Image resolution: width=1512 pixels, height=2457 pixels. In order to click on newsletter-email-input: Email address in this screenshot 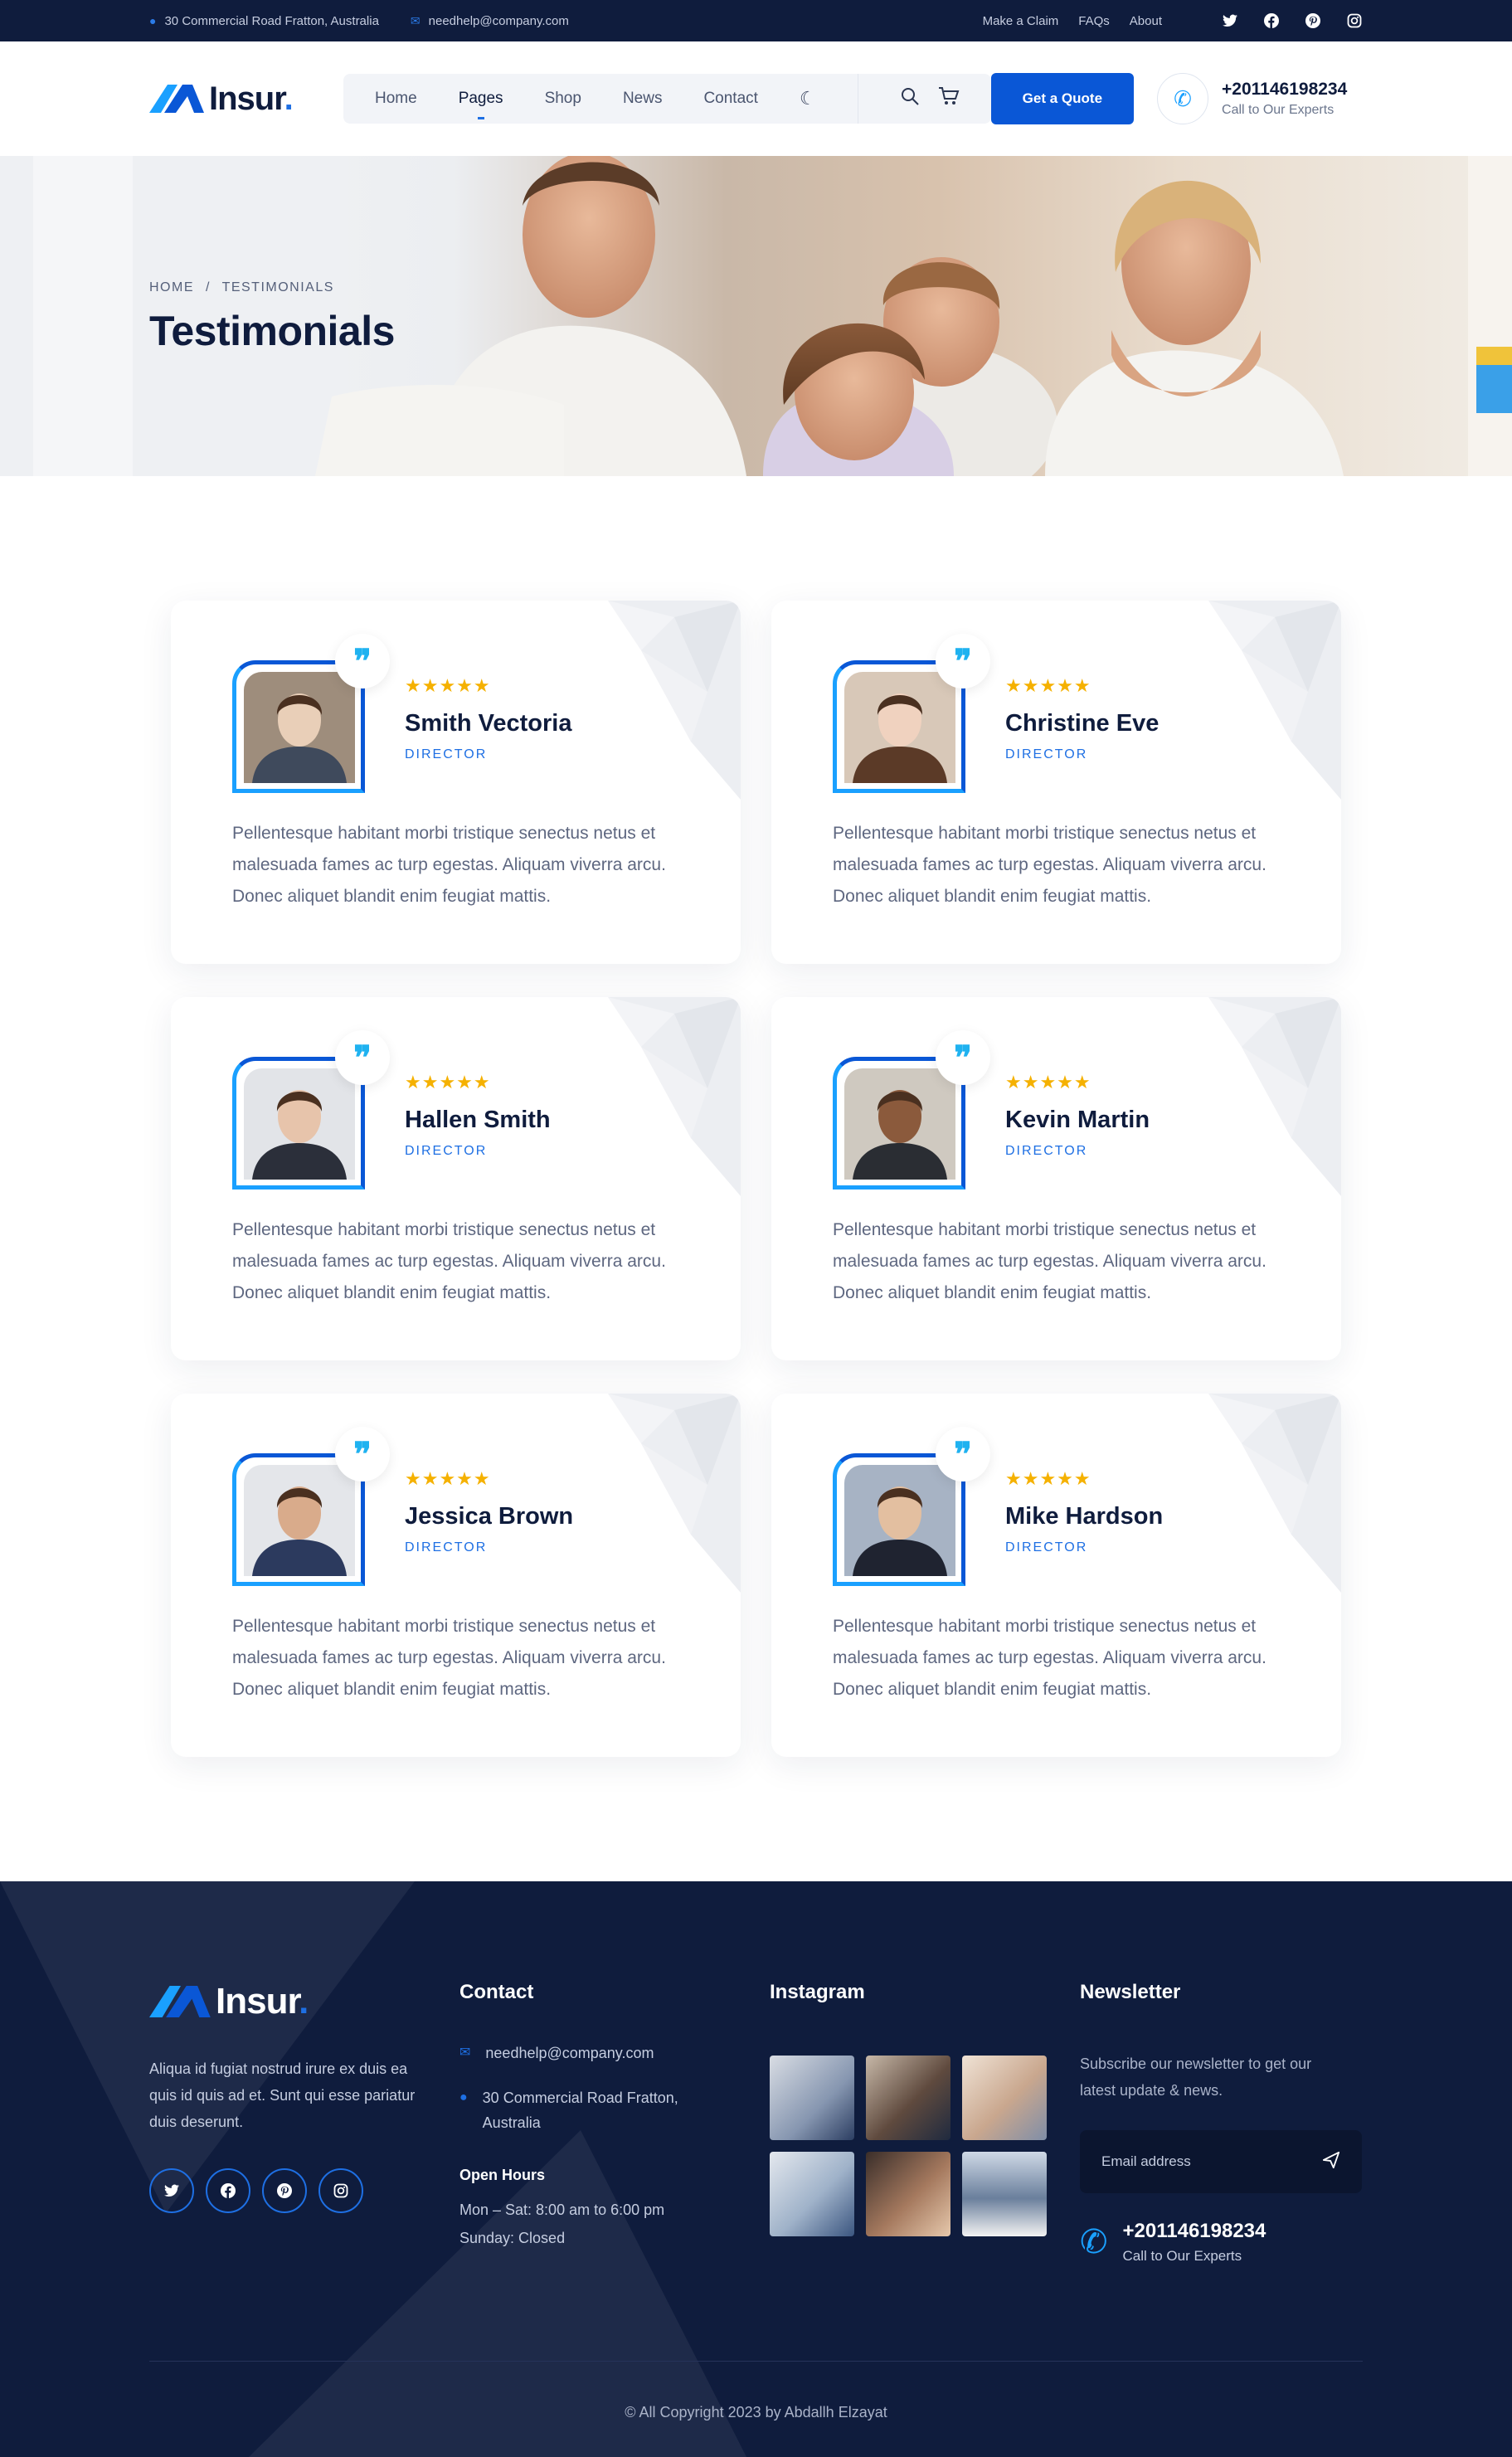, I will do `click(1221, 2162)`.